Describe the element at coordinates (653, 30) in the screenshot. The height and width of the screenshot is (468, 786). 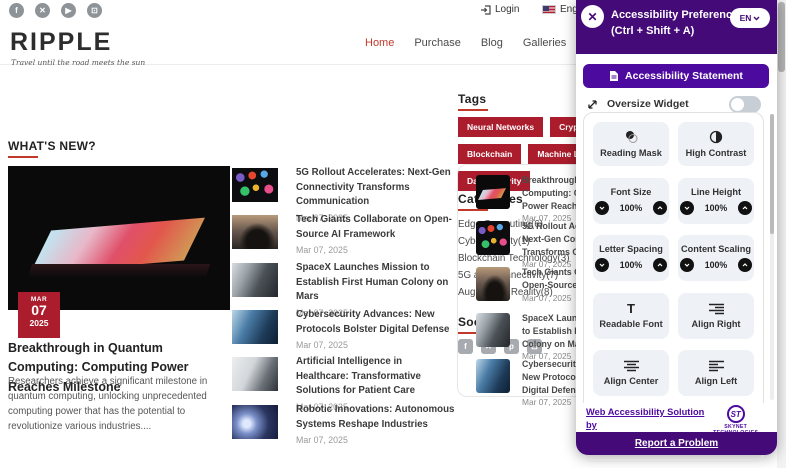
I see `accessibility-shortcut: (Ctrl + Shift + A)` at that location.